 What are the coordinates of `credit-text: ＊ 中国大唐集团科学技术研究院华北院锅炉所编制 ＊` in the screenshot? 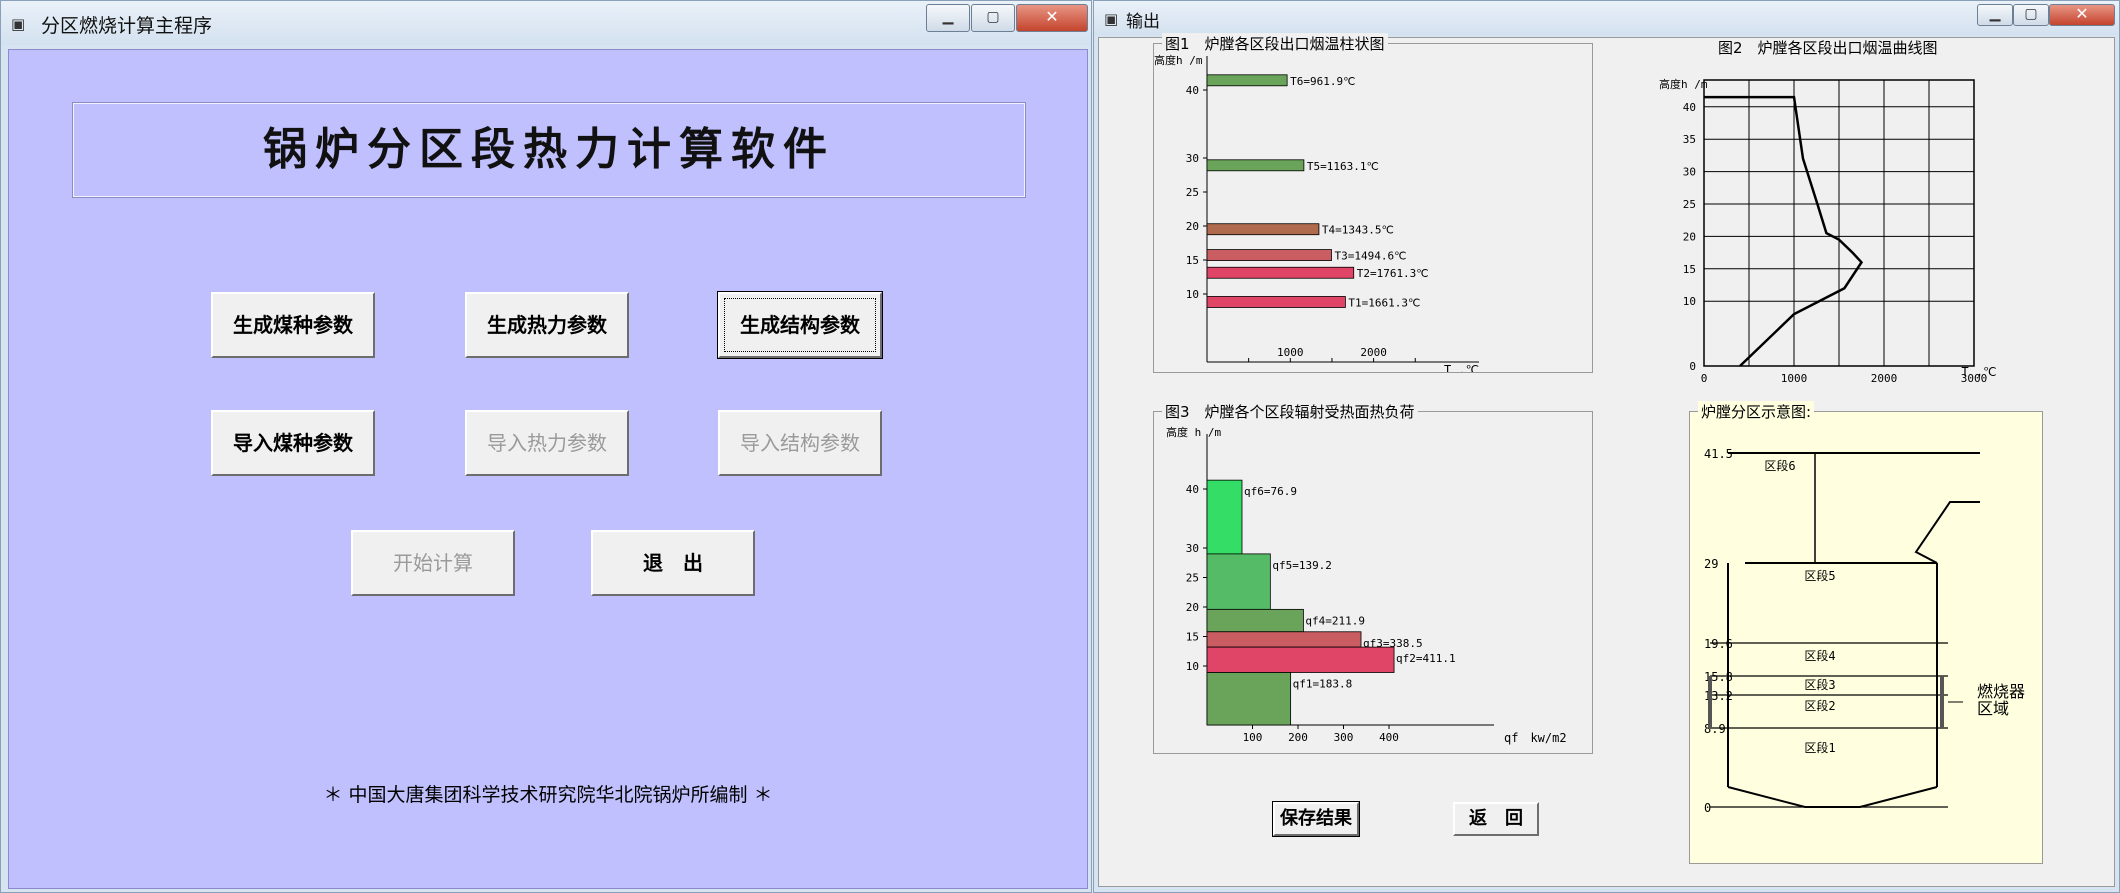 It's located at (548, 795).